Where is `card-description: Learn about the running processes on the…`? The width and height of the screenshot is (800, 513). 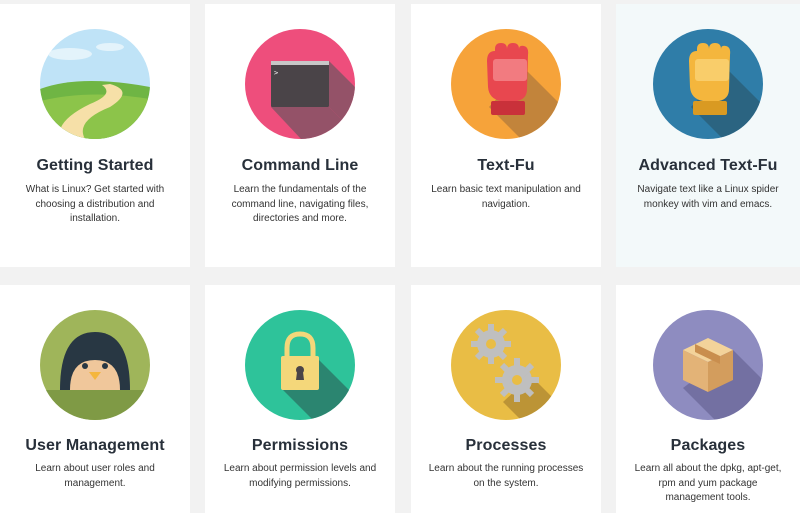 card-description: Learn about the running processes on the… is located at coordinates (506, 476).